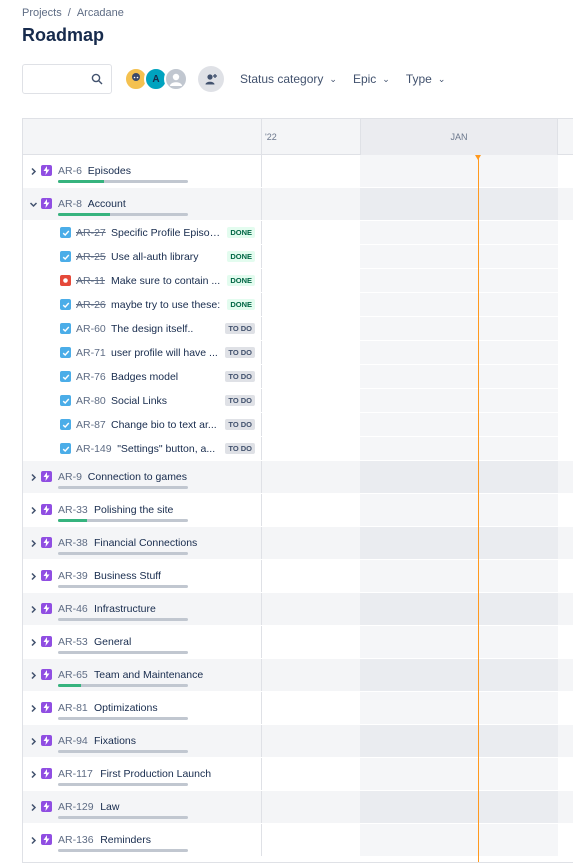 The image size is (573, 863). Describe the element at coordinates (145, 543) in the screenshot. I see `epic-summary: Financial Connections` at that location.